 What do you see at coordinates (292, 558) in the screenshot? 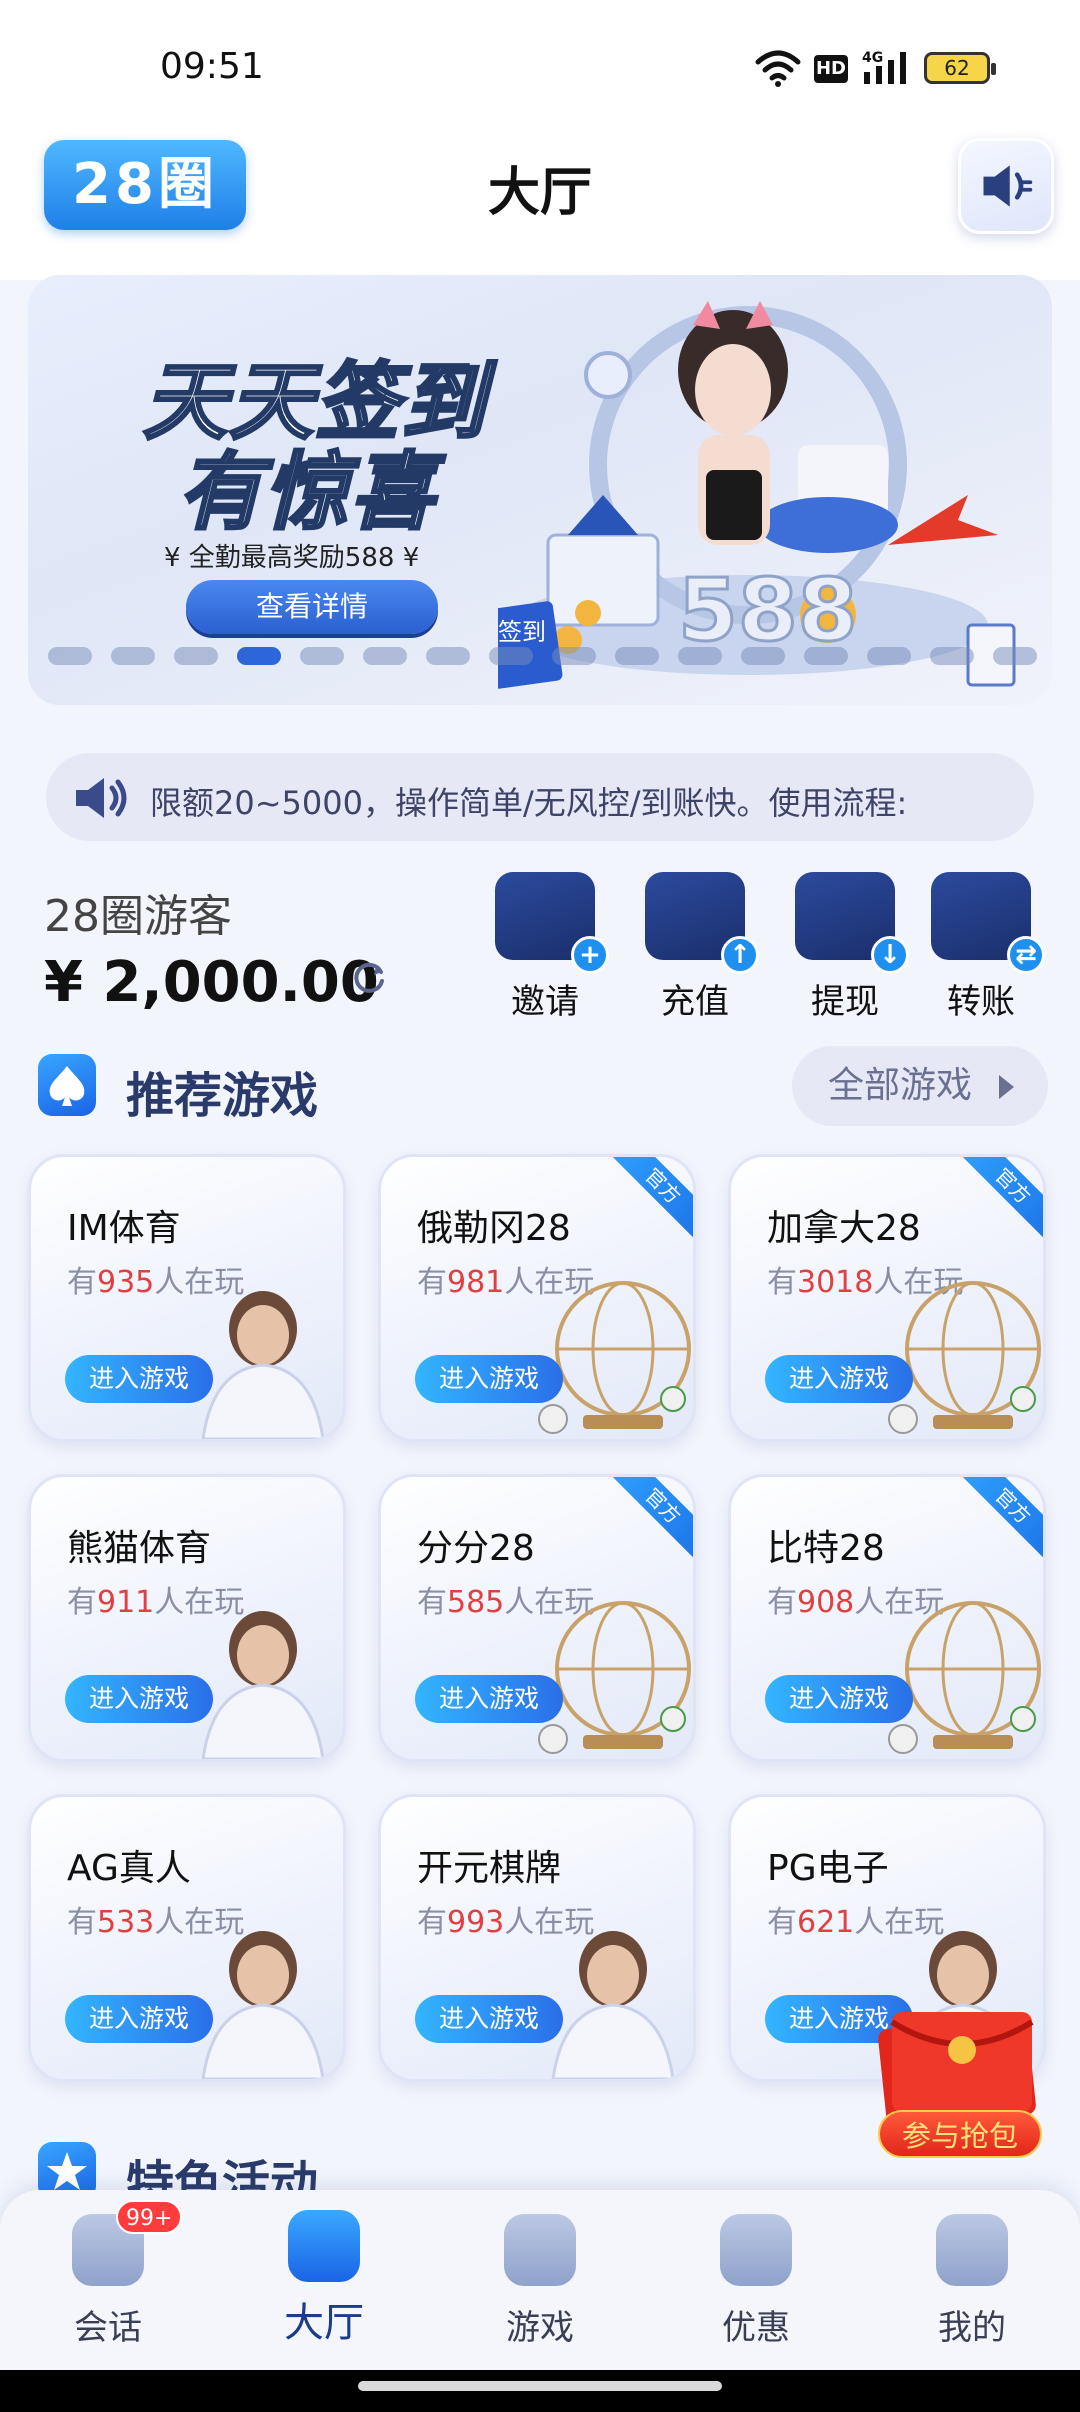
I see `banner-subtitle: ¥ 全勤最高奖励588 ¥` at bounding box center [292, 558].